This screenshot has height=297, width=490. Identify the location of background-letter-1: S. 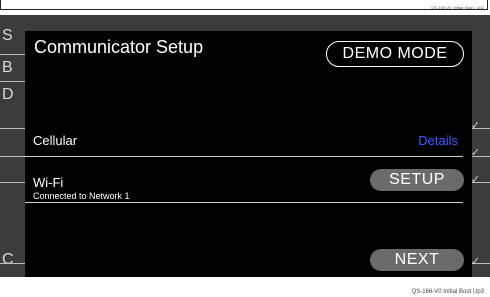
(7, 35).